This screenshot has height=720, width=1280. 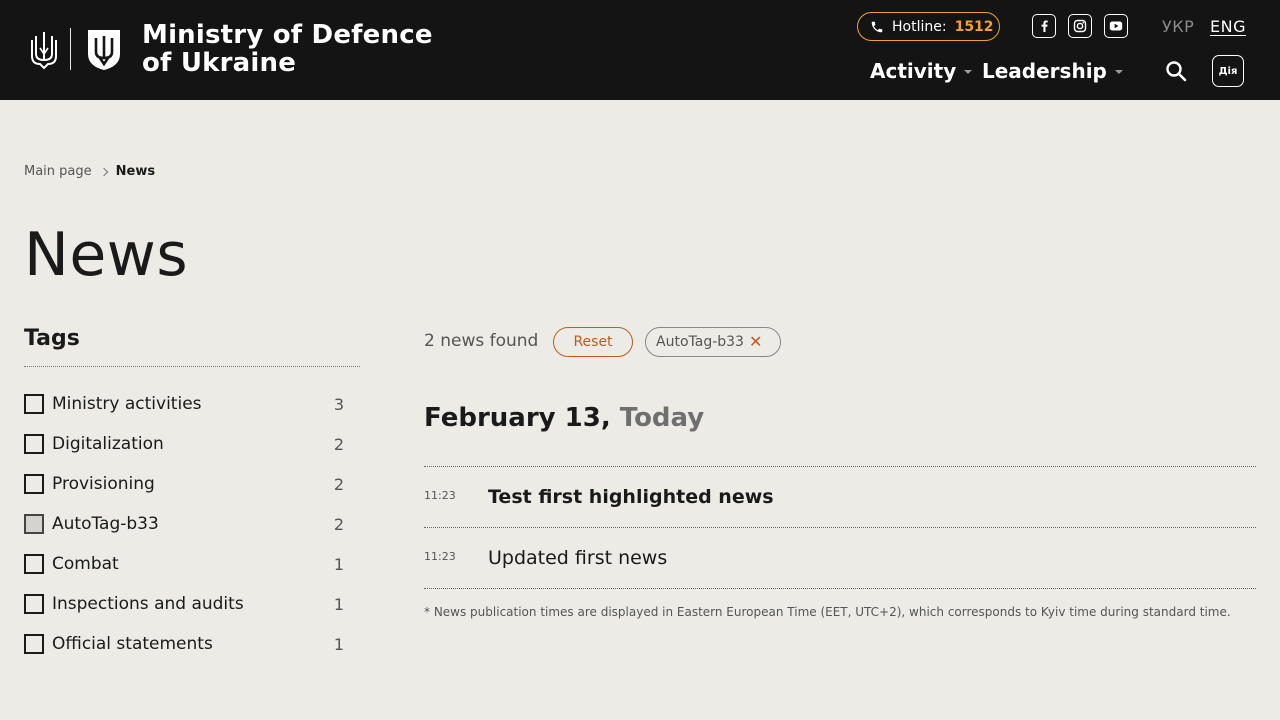 What do you see at coordinates (135, 171) in the screenshot?
I see `breadcrumb-current: News` at bounding box center [135, 171].